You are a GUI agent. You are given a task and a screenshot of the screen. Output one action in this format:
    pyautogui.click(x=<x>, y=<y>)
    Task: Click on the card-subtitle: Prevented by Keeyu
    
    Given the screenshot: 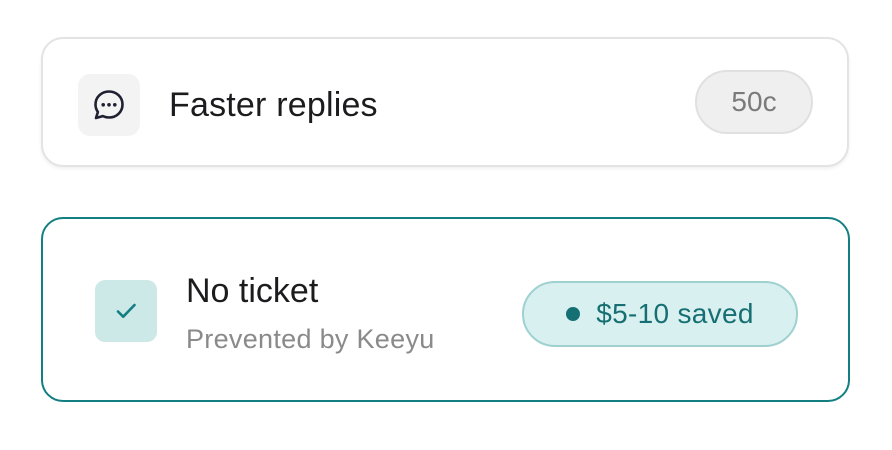 What is the action you would take?
    pyautogui.click(x=310, y=339)
    